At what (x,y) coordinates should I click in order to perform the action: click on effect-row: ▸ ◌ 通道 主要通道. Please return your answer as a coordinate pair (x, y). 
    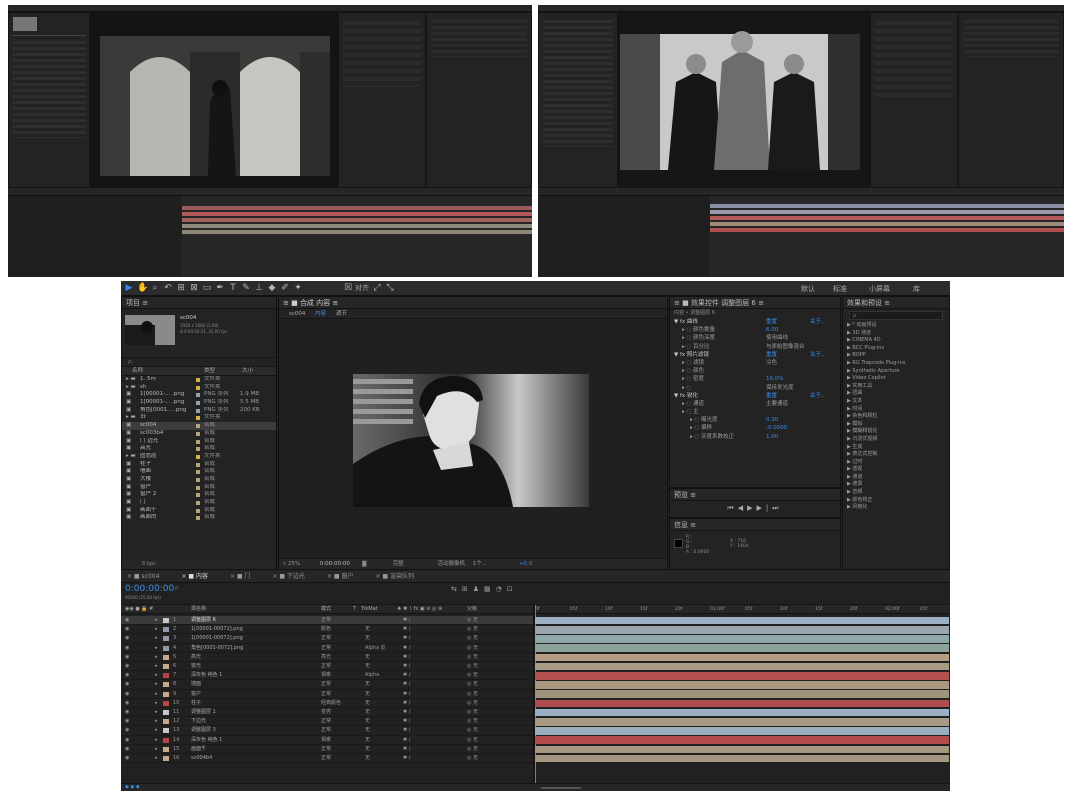
    Looking at the image, I should click on (755, 404).